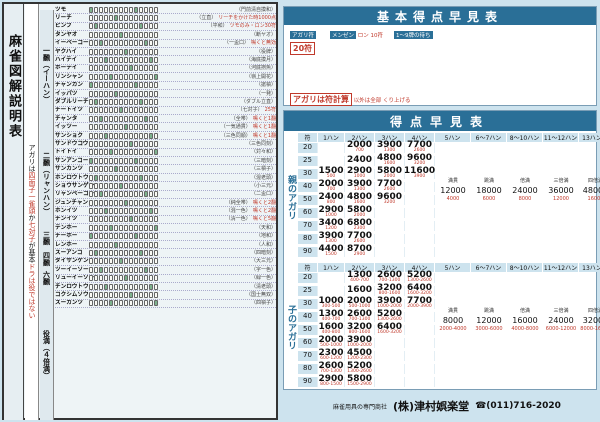  I want to click on fu-heading: アガリ符, so click(303, 35).